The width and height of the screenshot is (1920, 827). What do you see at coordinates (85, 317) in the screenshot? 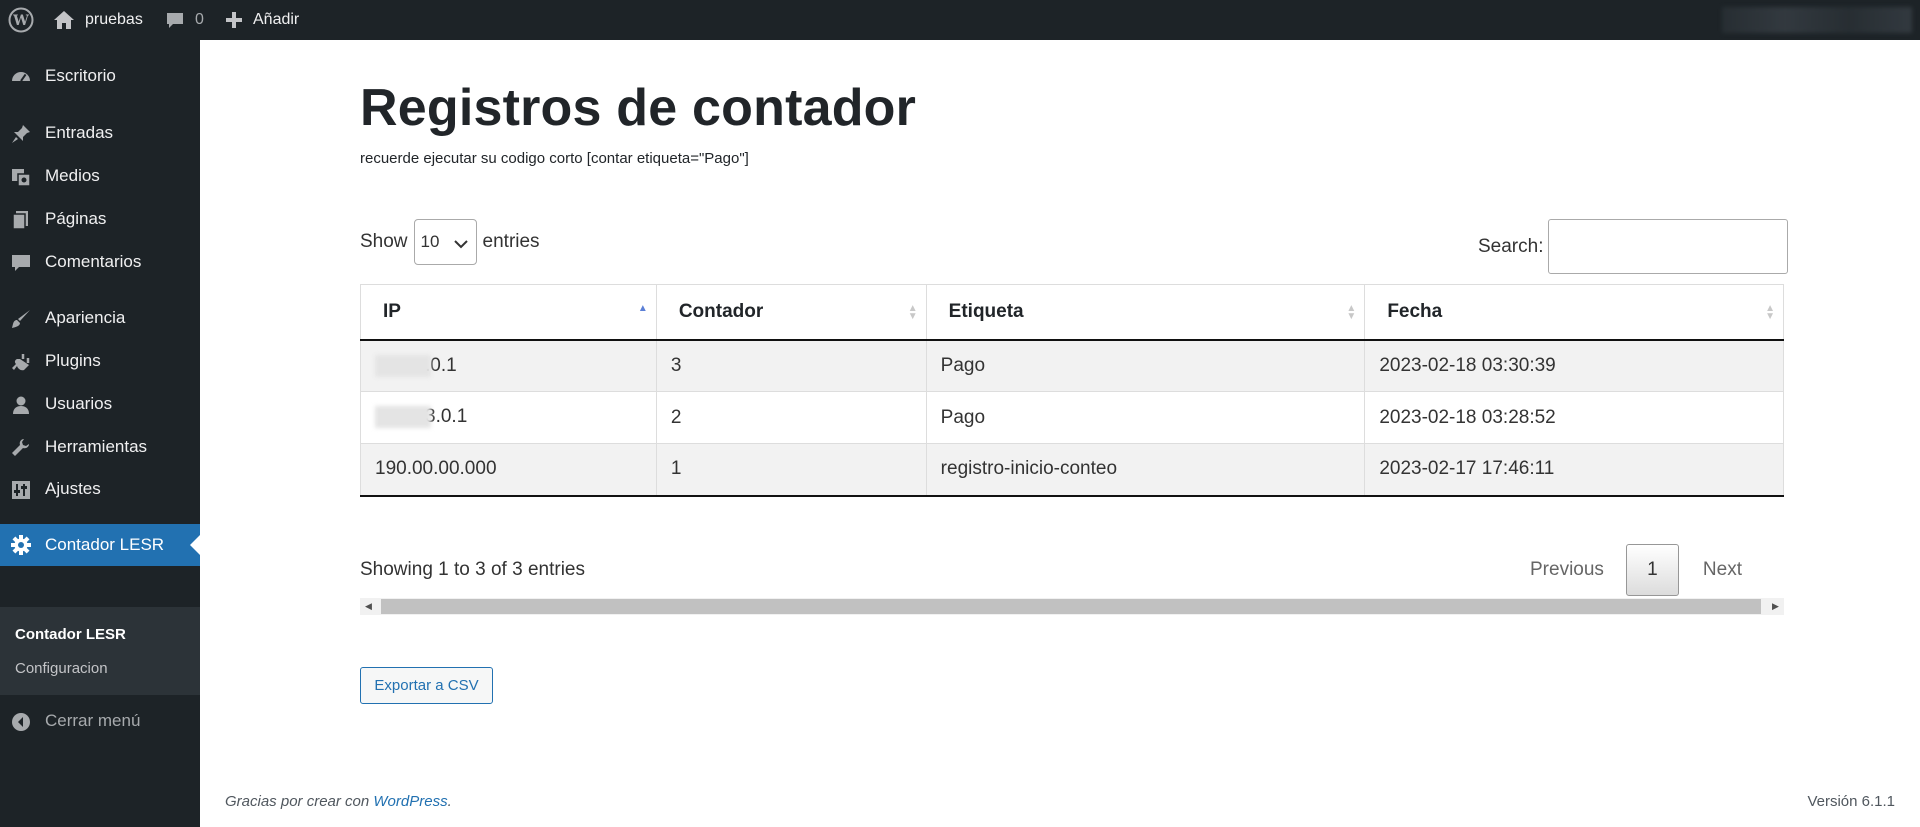
I see `sidebar-item-label: Apariencia` at bounding box center [85, 317].